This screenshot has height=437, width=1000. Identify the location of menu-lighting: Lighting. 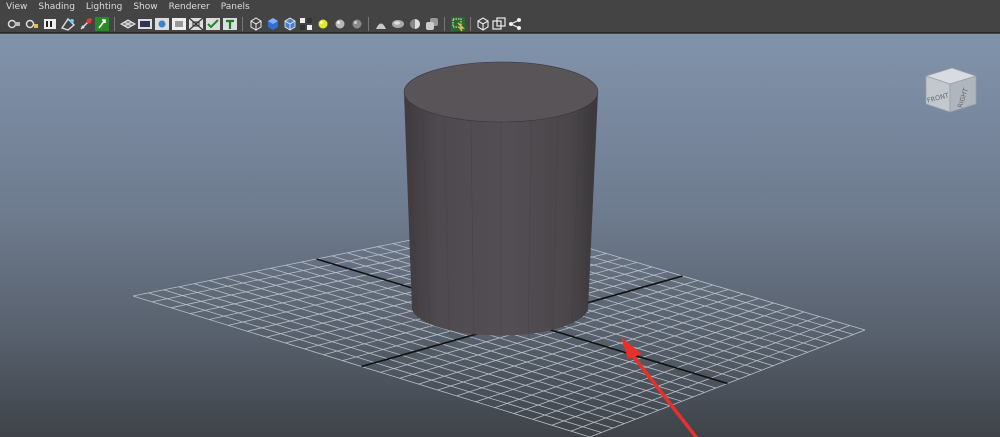
(104, 7).